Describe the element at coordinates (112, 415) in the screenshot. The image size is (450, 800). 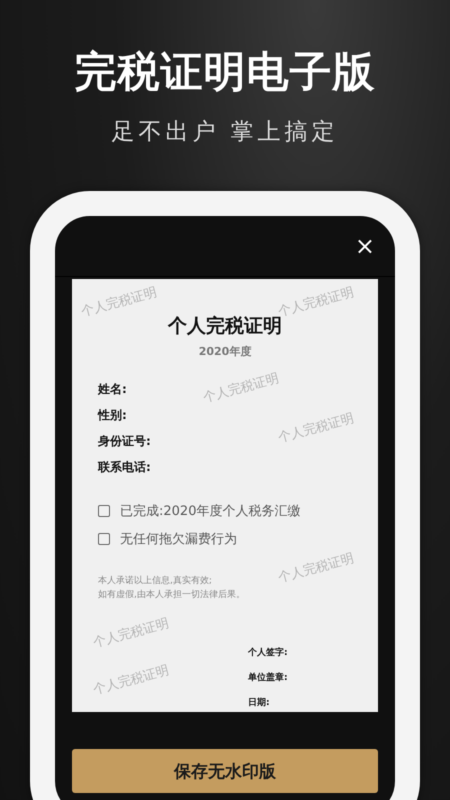
I see `field-label: 性别:` at that location.